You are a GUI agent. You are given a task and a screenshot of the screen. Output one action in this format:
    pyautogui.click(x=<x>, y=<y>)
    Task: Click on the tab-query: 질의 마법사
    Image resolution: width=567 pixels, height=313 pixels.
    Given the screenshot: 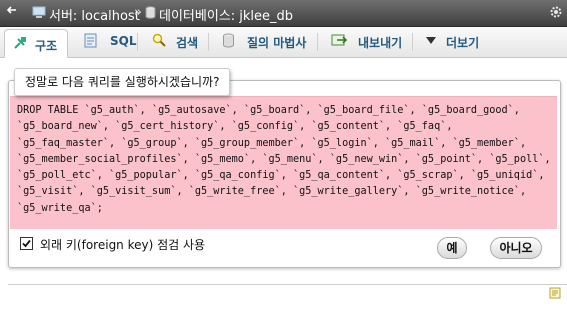 What is the action you would take?
    pyautogui.click(x=265, y=42)
    